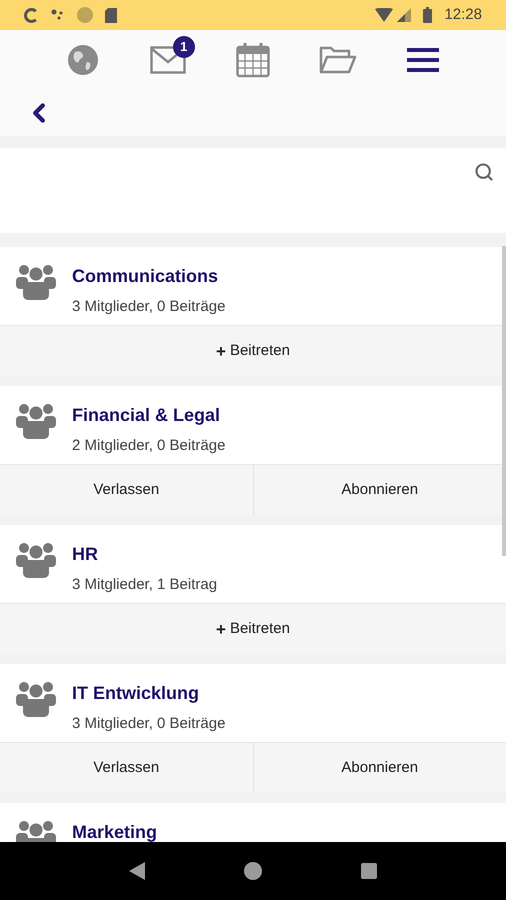 This screenshot has width=506, height=900. I want to click on globe-icon, so click(82, 60).